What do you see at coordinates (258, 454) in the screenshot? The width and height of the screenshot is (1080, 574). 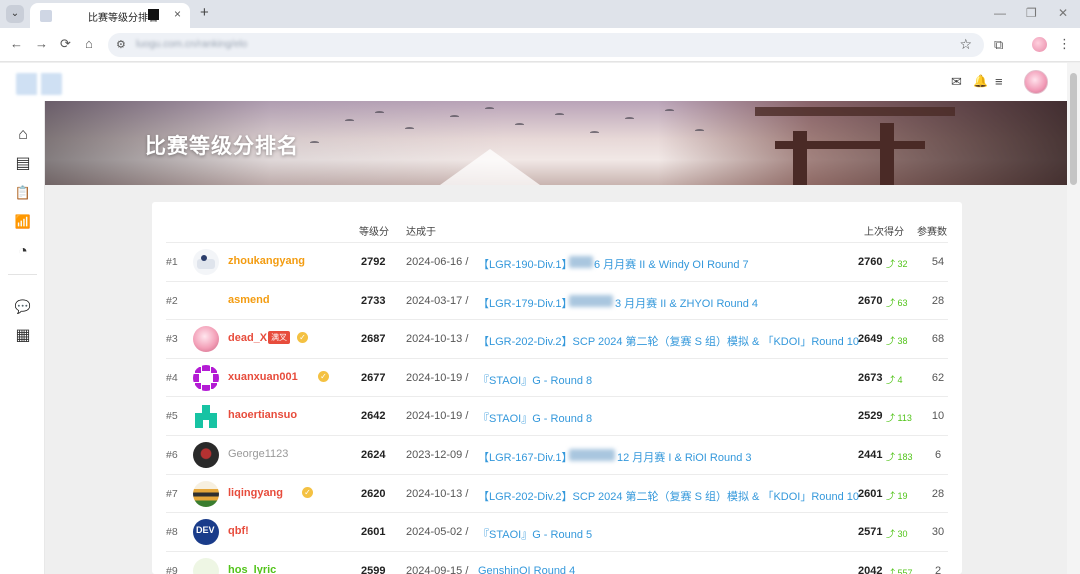 I see `username-link: George1123` at bounding box center [258, 454].